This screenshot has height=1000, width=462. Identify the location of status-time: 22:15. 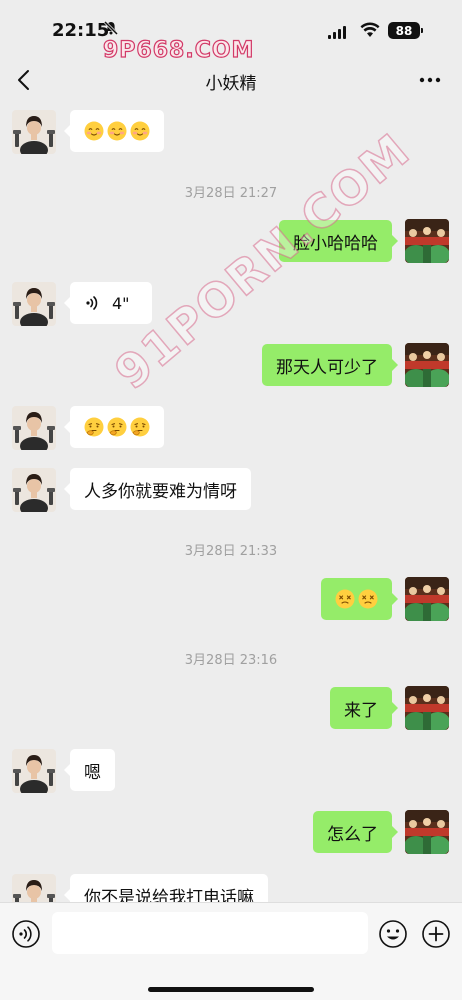
(81, 30).